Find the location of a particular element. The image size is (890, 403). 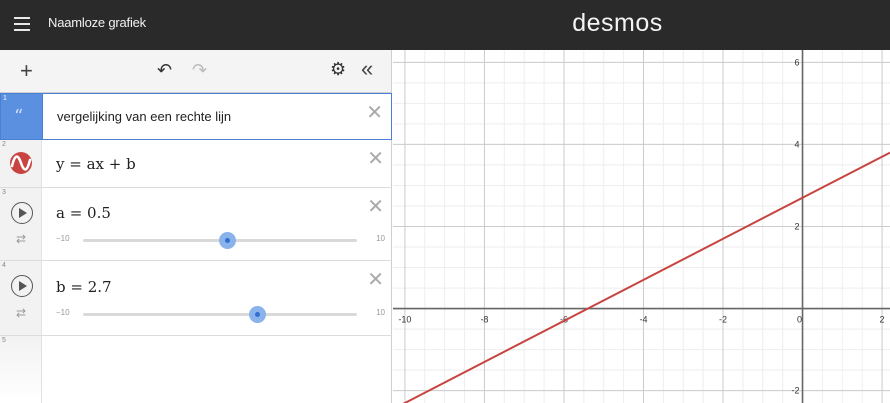

graph-color-icon is located at coordinates (21, 163).